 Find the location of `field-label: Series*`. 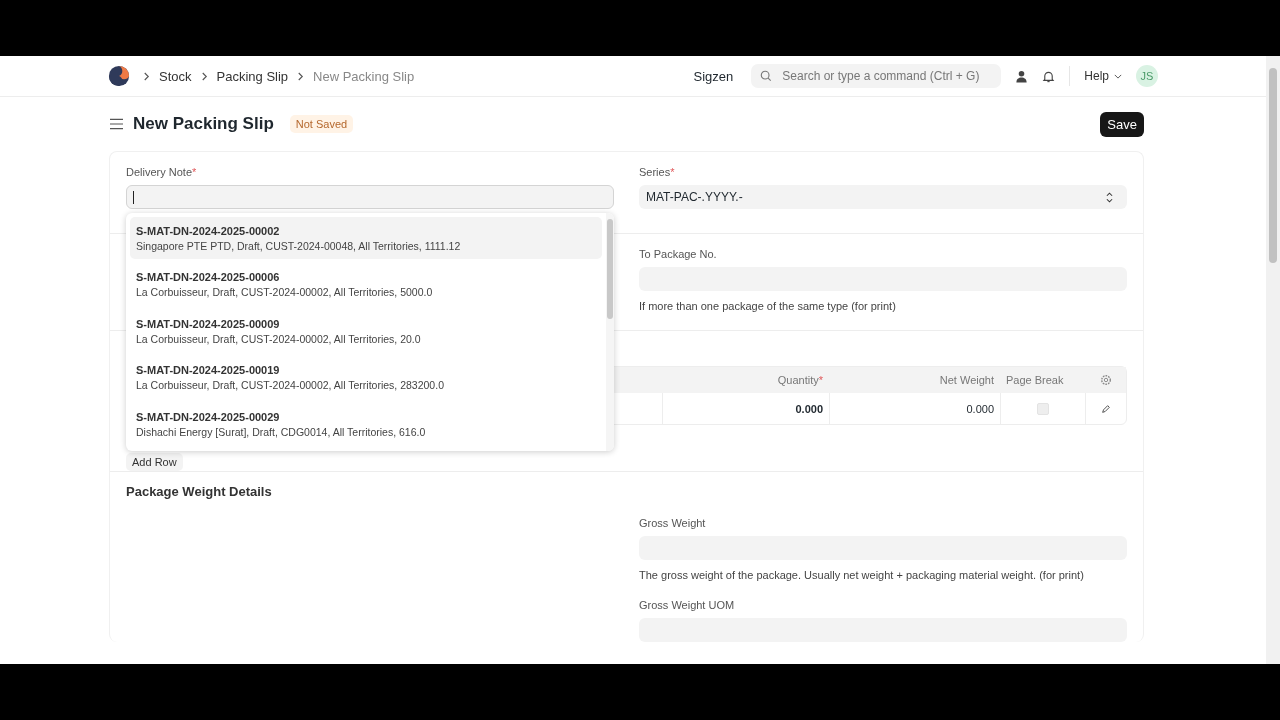

field-label: Series* is located at coordinates (657, 172).